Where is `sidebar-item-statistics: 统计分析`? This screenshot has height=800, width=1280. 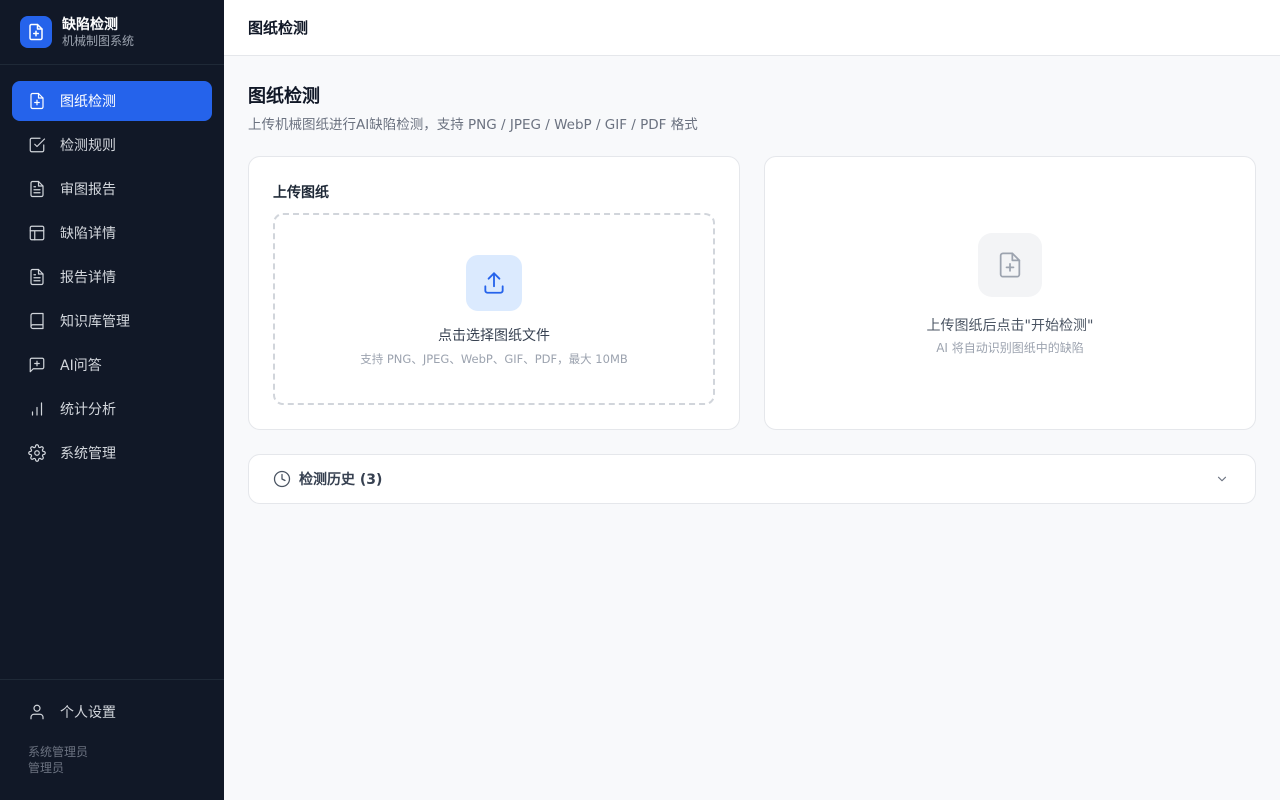 sidebar-item-statistics: 统计分析 is located at coordinates (112, 409).